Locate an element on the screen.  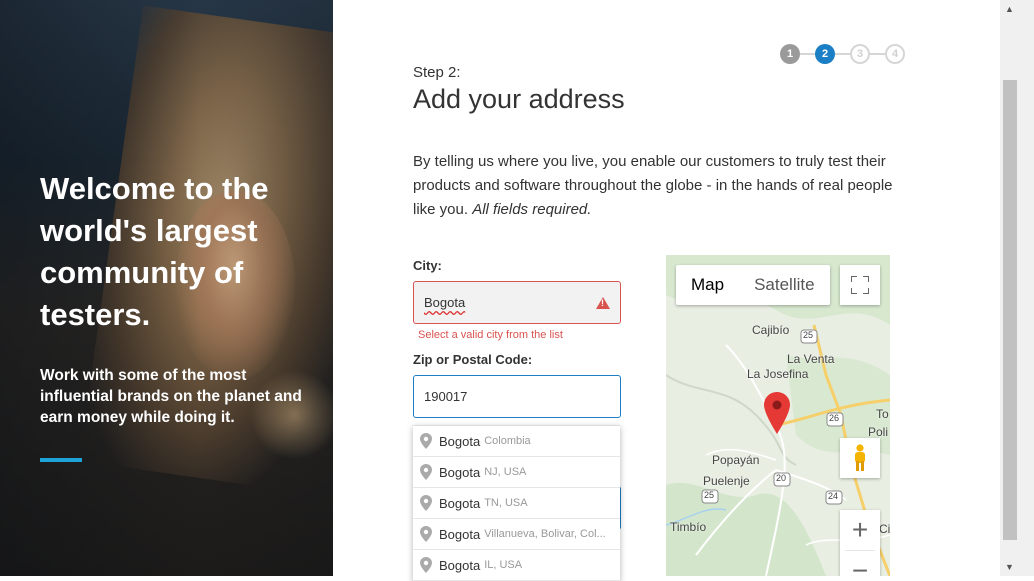
city-label: City: is located at coordinates (427, 265).